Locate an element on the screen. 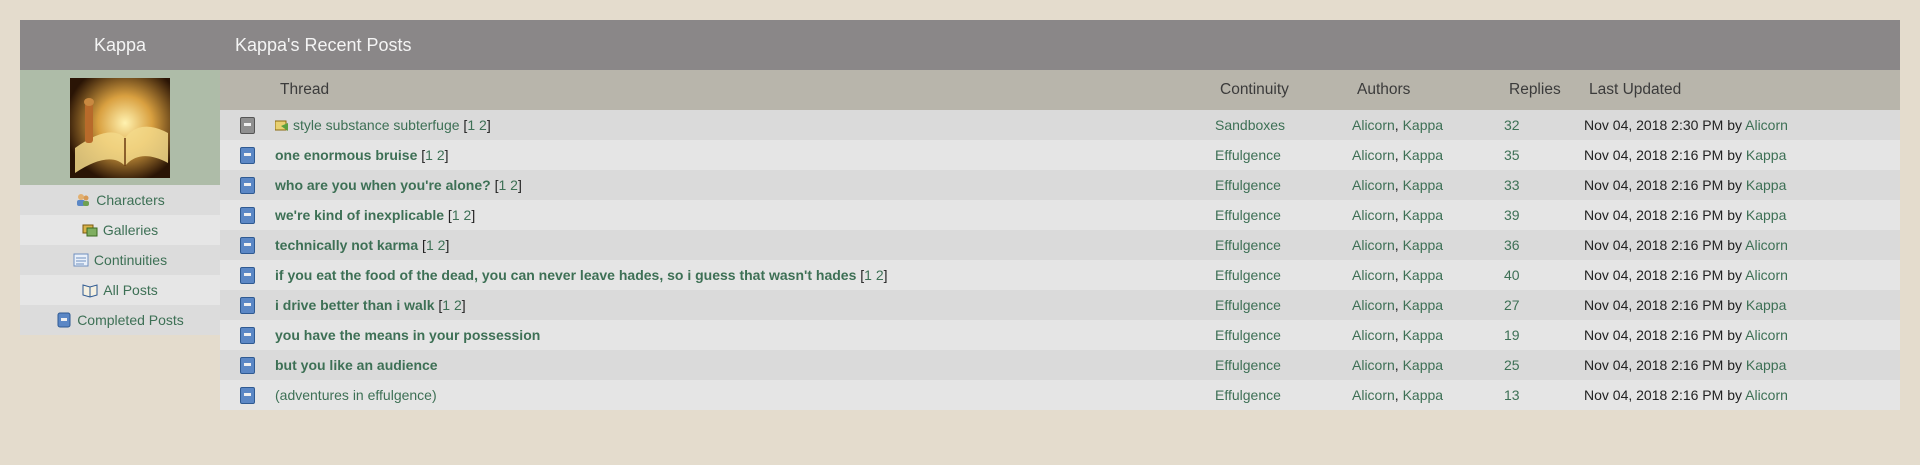 The width and height of the screenshot is (1920, 465). replies-link: 39 is located at coordinates (1512, 215).